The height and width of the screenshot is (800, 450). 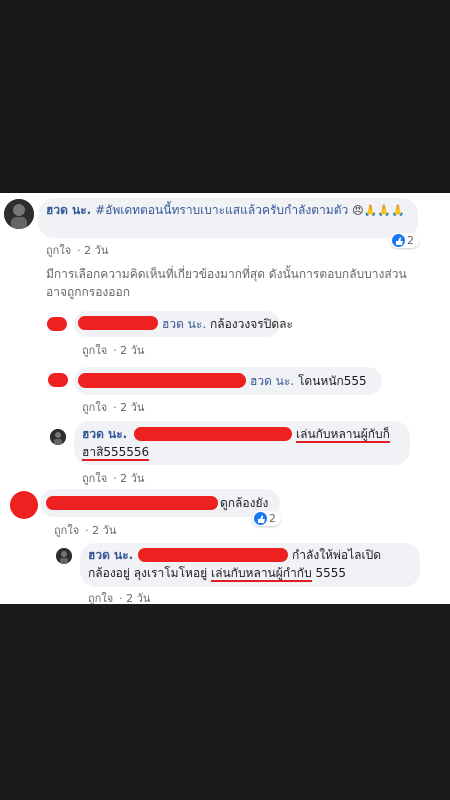 What do you see at coordinates (251, 324) in the screenshot?
I see `reply-text: กล้องวงจรปิดละ` at bounding box center [251, 324].